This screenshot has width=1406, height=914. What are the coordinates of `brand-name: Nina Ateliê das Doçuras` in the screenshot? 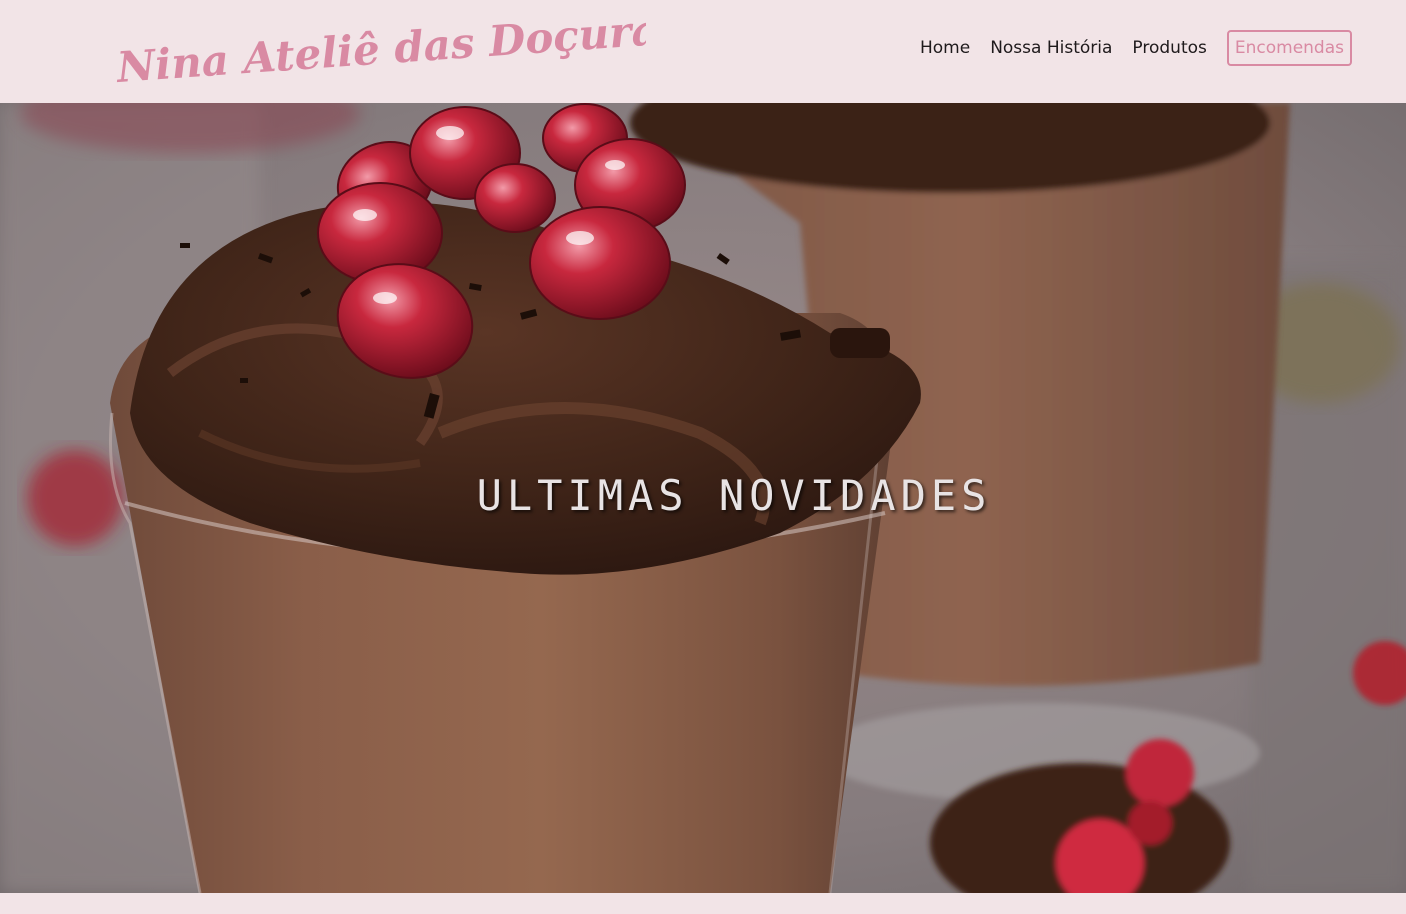 It's located at (381, 48).